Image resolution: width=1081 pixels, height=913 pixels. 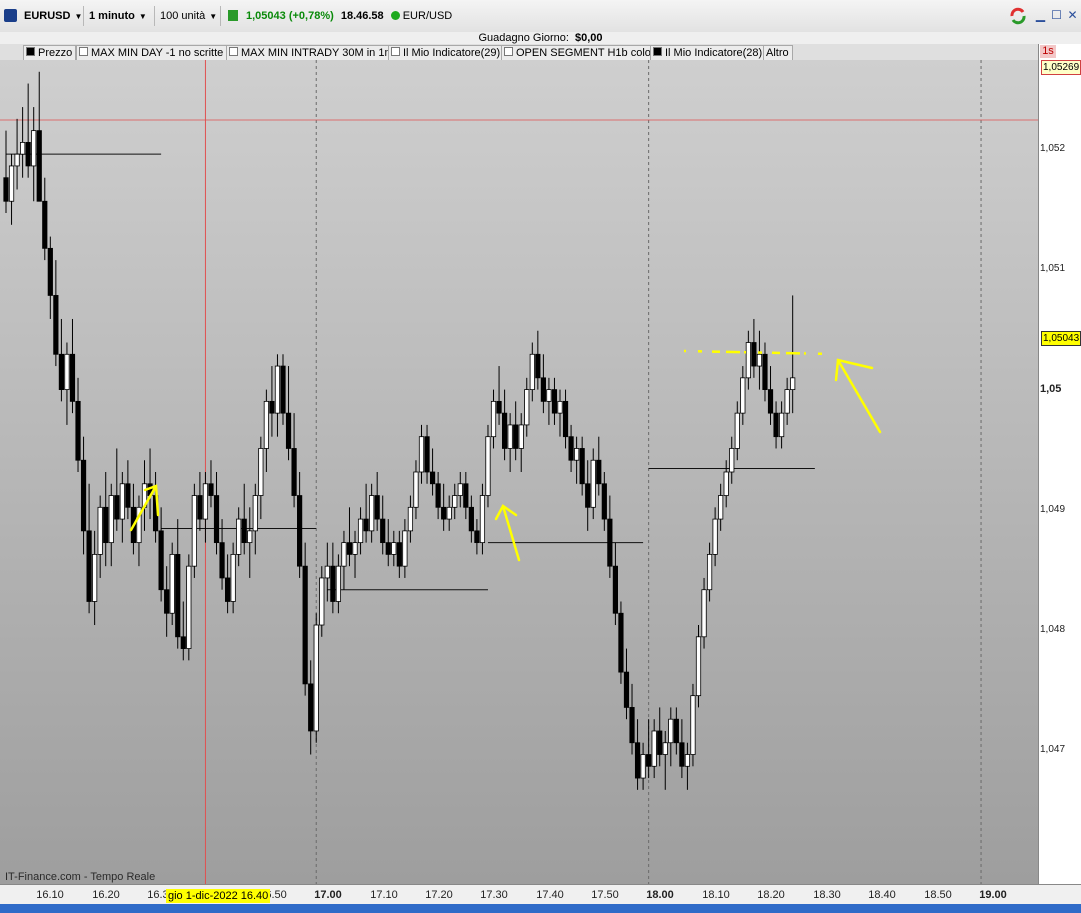 I want to click on units-dropdown: 100 unità ▼, so click(x=188, y=16).